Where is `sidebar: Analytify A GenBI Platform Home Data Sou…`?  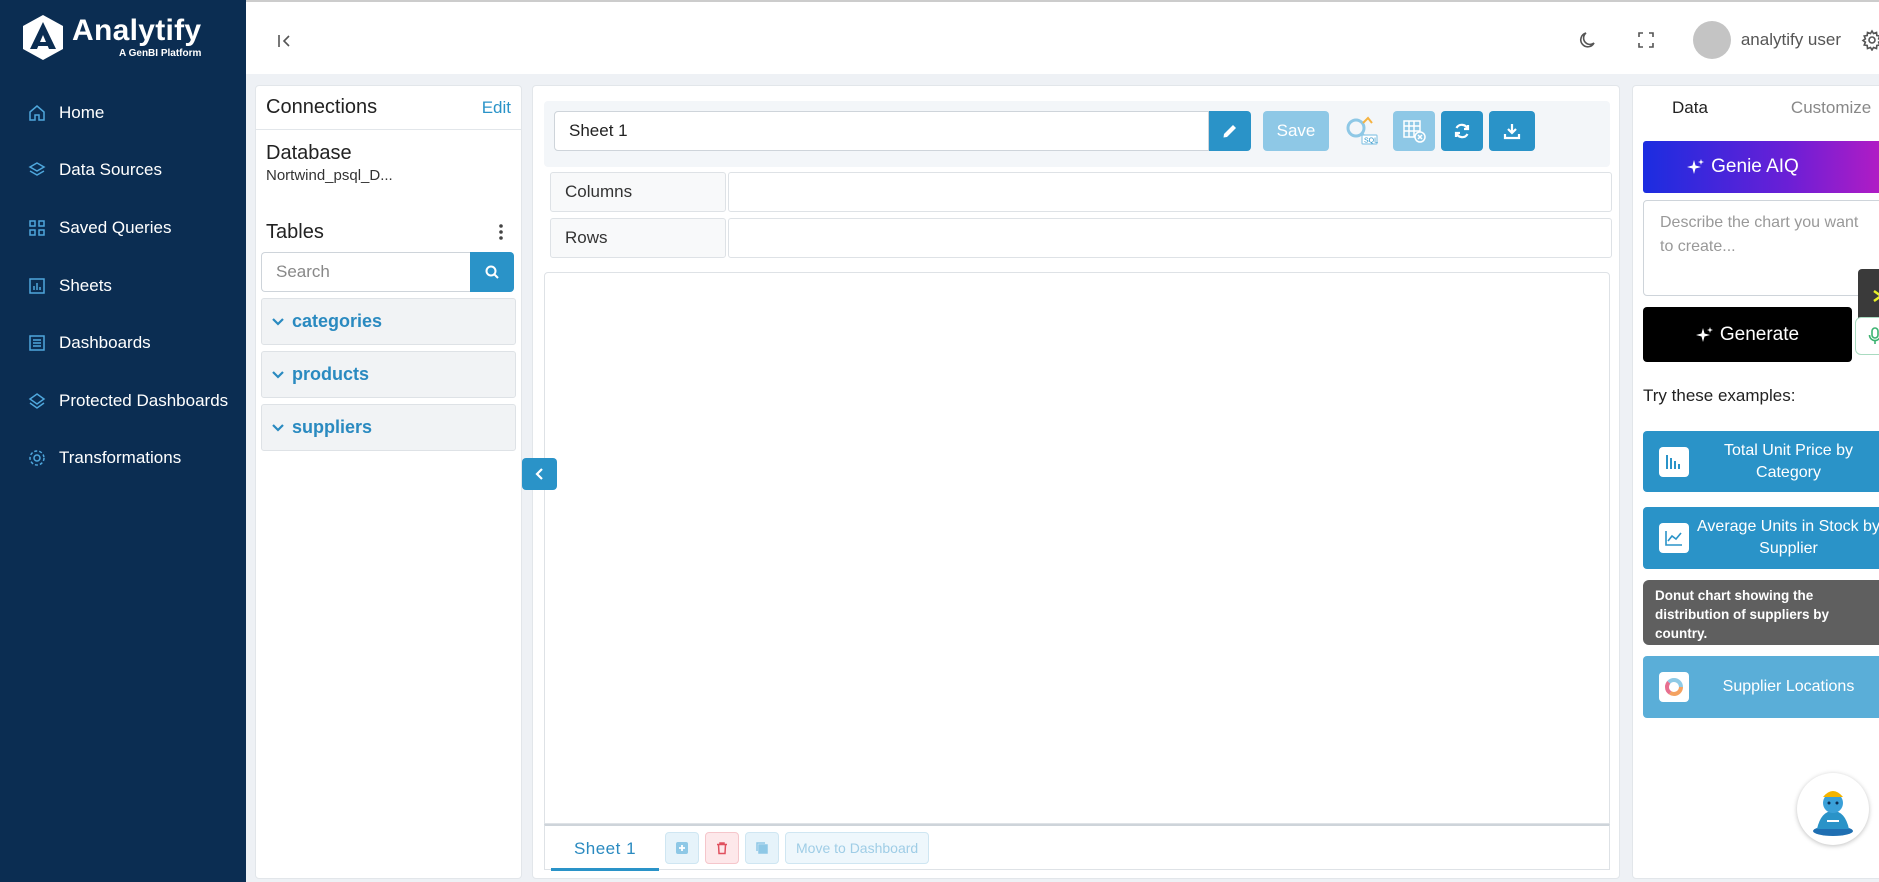 sidebar: Analytify A GenBI Platform Home Data Sou… is located at coordinates (123, 441).